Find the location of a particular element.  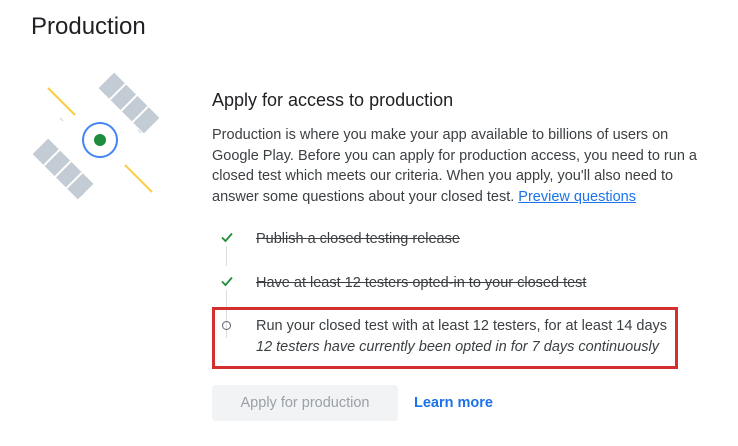

checklist-item: Publish a closed testing release is located at coordinates (452, 246).